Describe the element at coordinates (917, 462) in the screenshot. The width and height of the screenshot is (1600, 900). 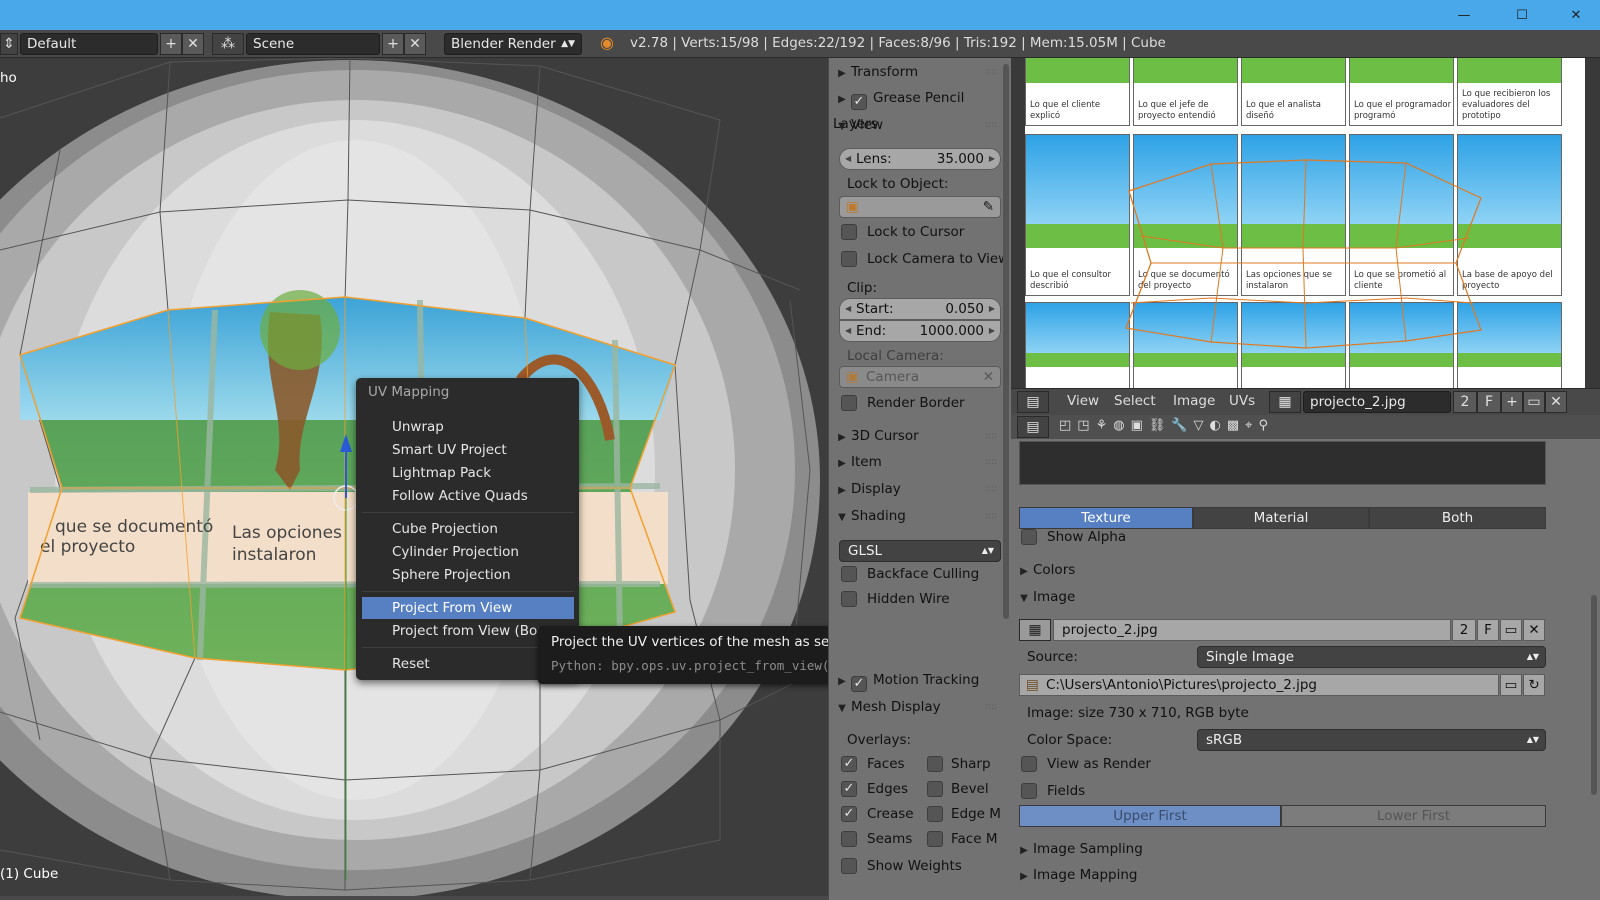
I see `panel-item: ▶ Item::::` at that location.